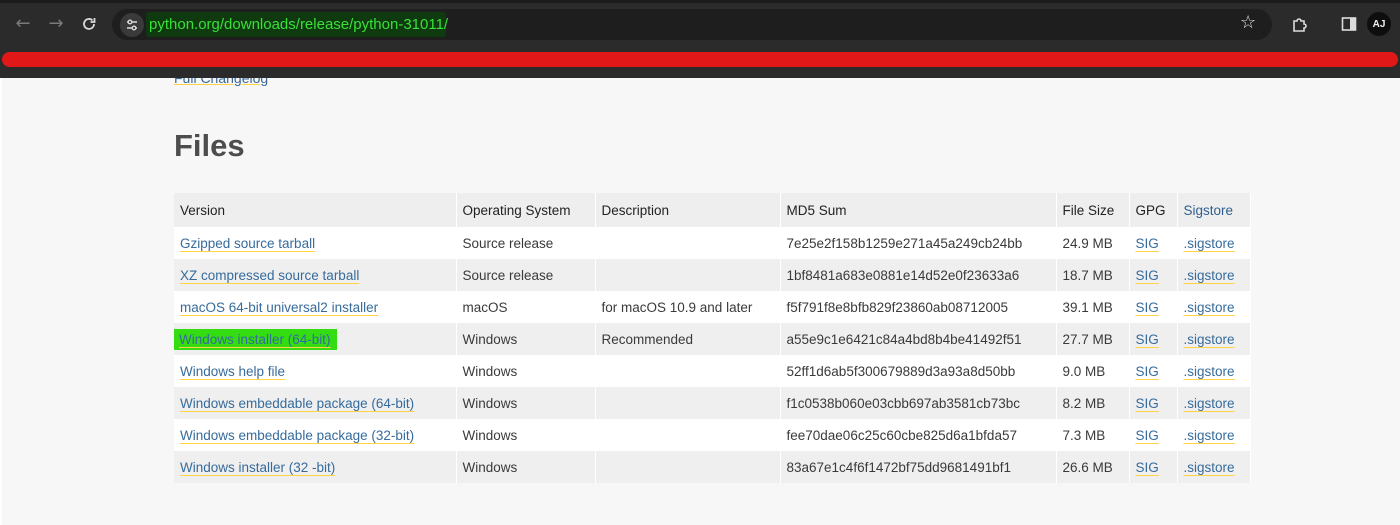 Image resolution: width=1400 pixels, height=525 pixels. What do you see at coordinates (1093, 467) in the screenshot?
I see `file-size-cell: 26.6 MB` at bounding box center [1093, 467].